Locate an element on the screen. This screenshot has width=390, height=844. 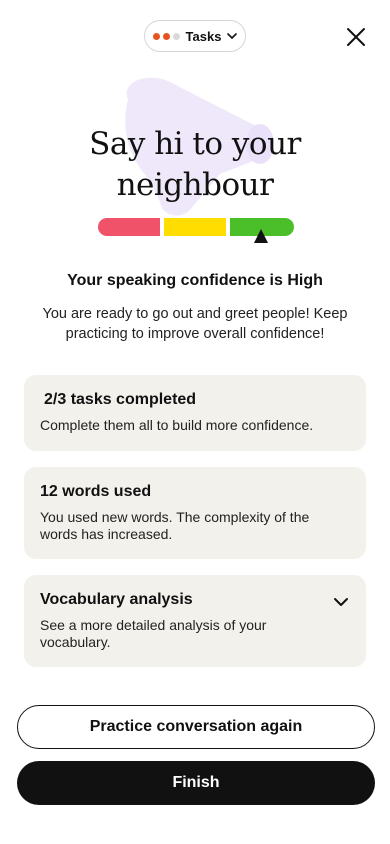
tasks-label: Tasks is located at coordinates (203, 36).